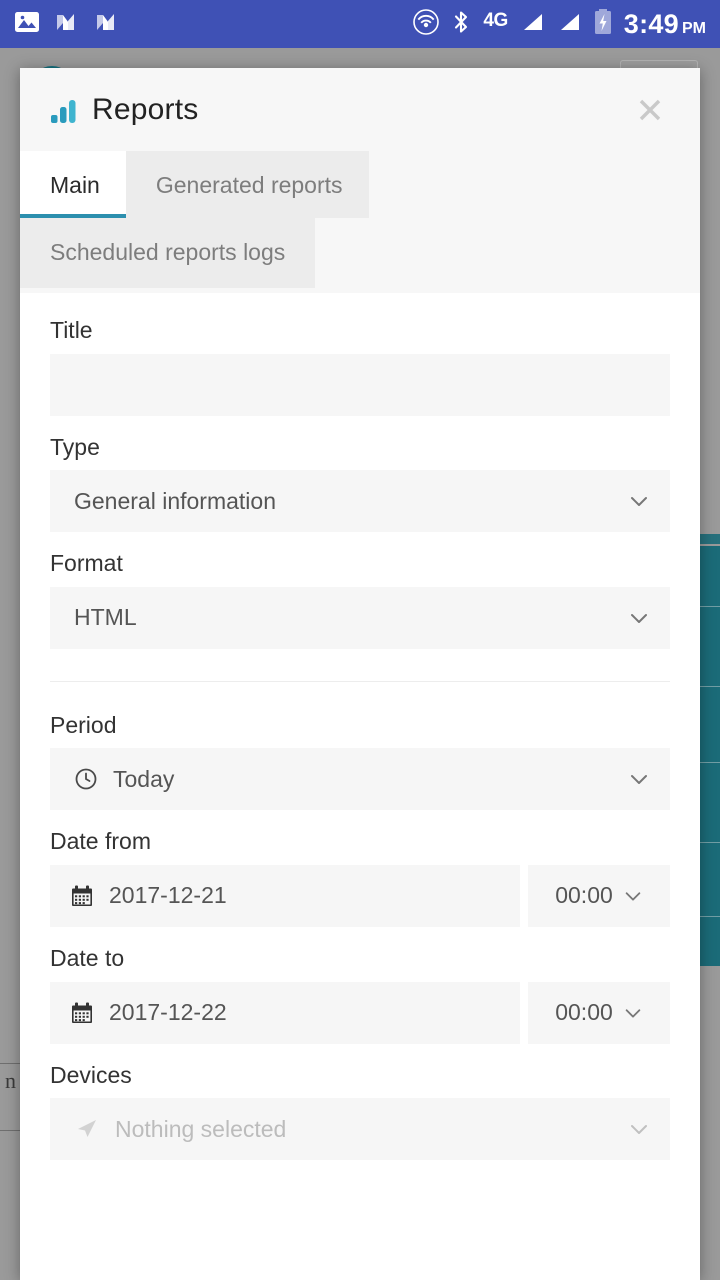 The width and height of the screenshot is (720, 1280). I want to click on battery-charging-icon, so click(603, 24).